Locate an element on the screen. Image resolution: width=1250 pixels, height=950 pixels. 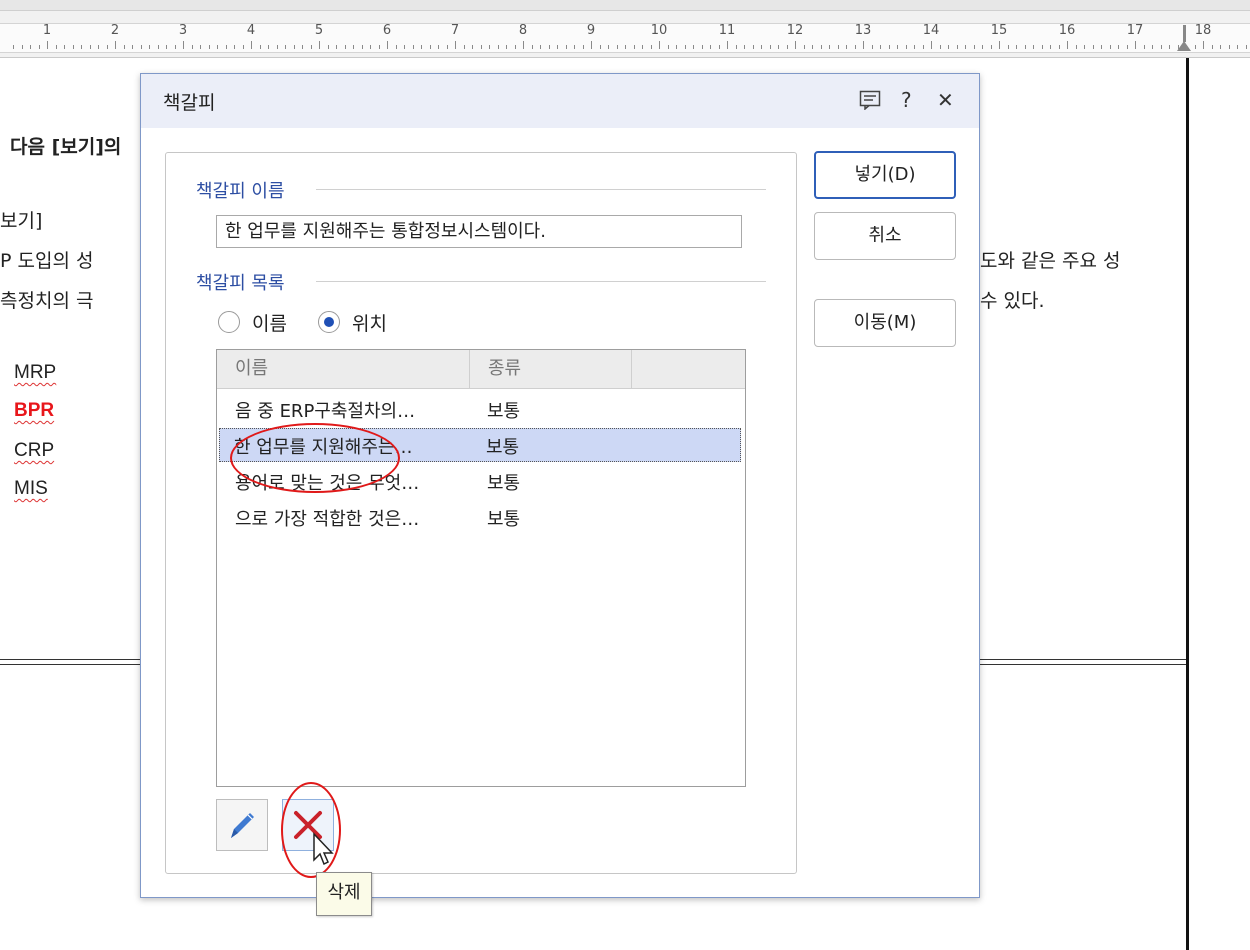
ruler-indent-marker is located at coordinates (1184, 46).